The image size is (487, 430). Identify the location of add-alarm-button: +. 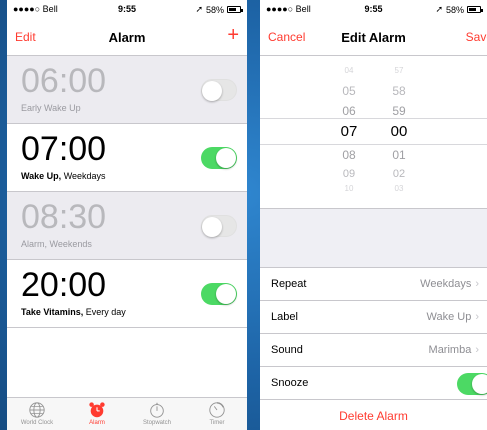
(233, 35).